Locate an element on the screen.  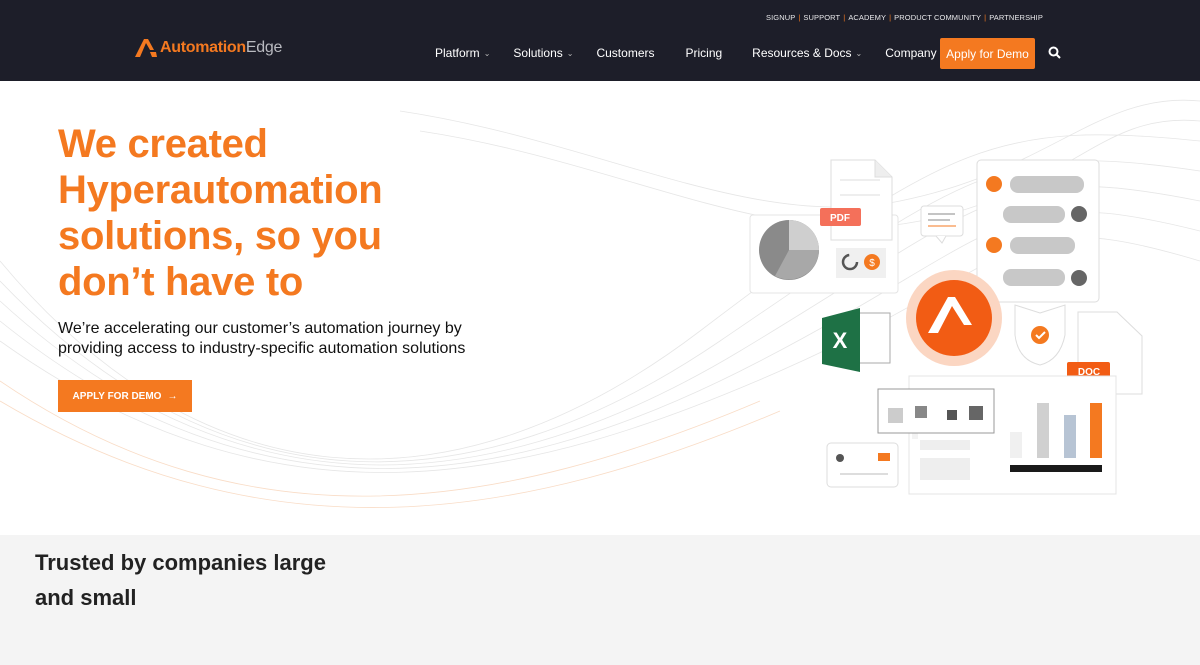
menu-label: Pricing is located at coordinates (704, 53).